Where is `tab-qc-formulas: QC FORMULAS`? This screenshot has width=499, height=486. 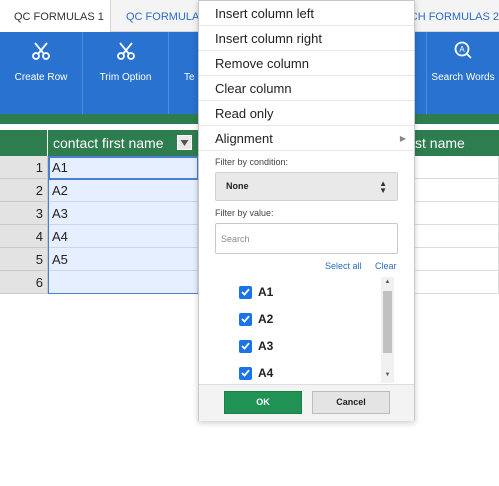
tab-qc-formulas: QC FORMULAS is located at coordinates (154, 16).